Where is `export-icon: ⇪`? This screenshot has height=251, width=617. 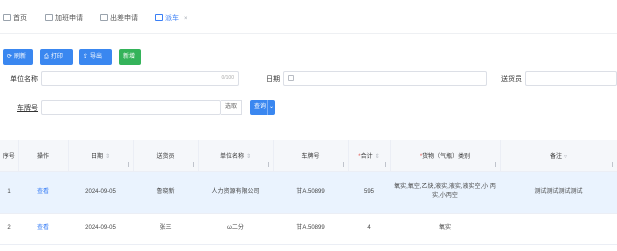 export-icon: ⇪ is located at coordinates (86, 57).